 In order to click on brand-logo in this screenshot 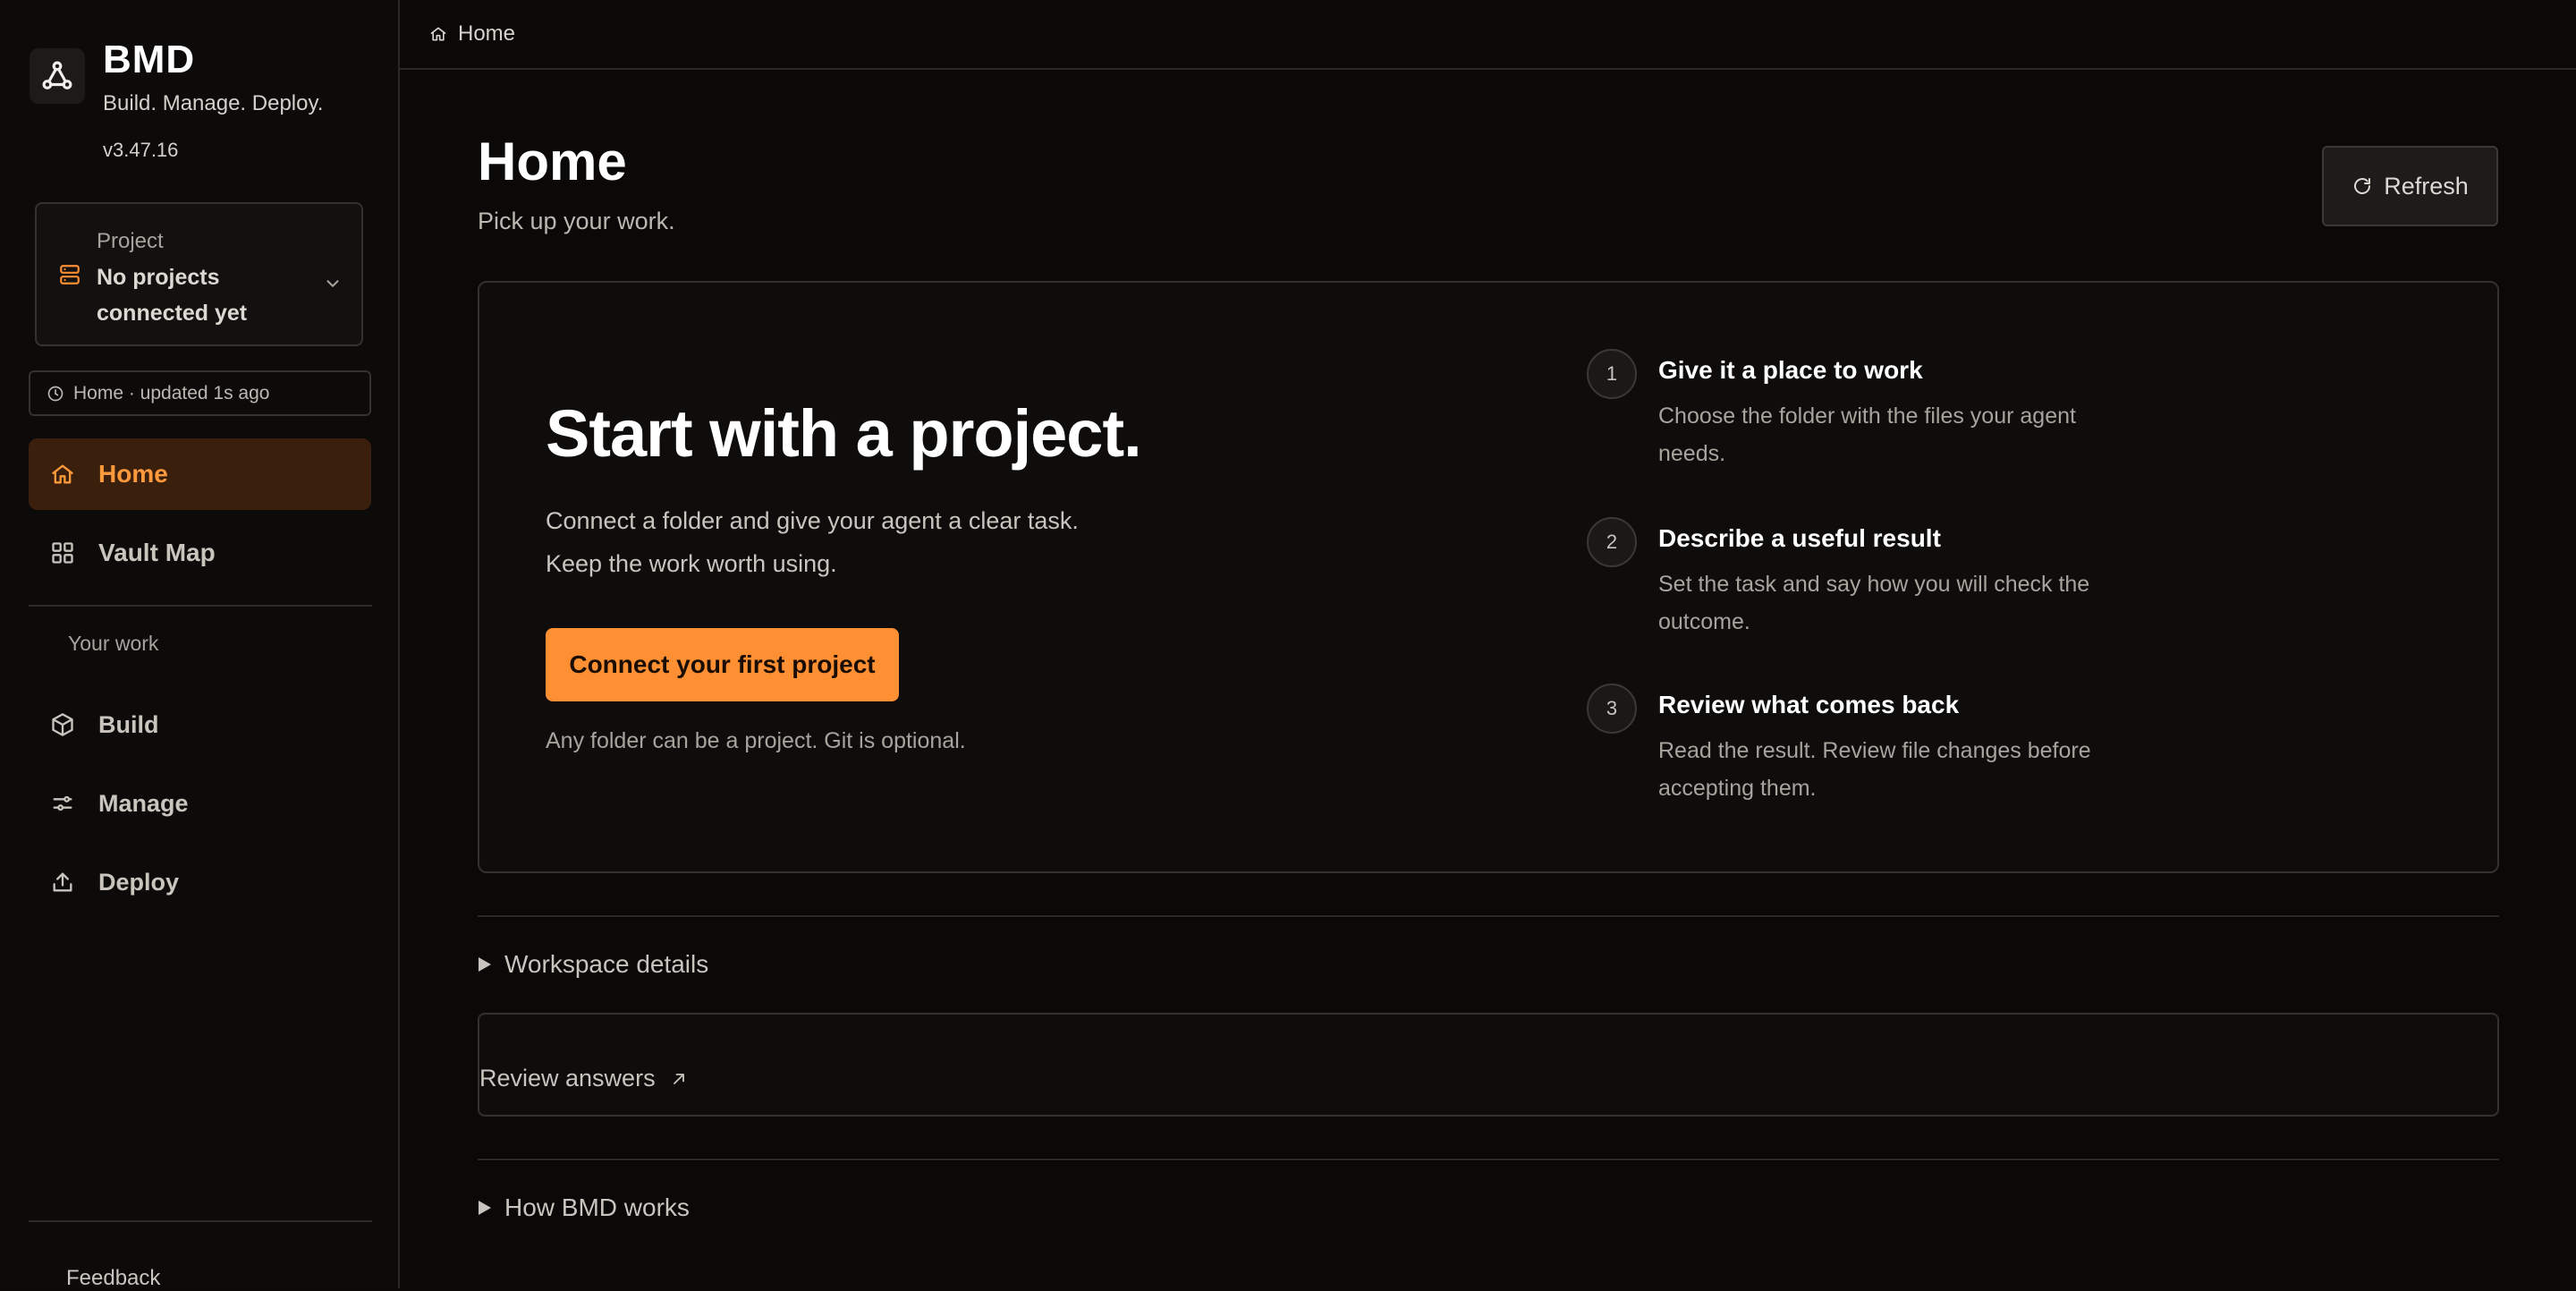, I will do `click(57, 76)`.